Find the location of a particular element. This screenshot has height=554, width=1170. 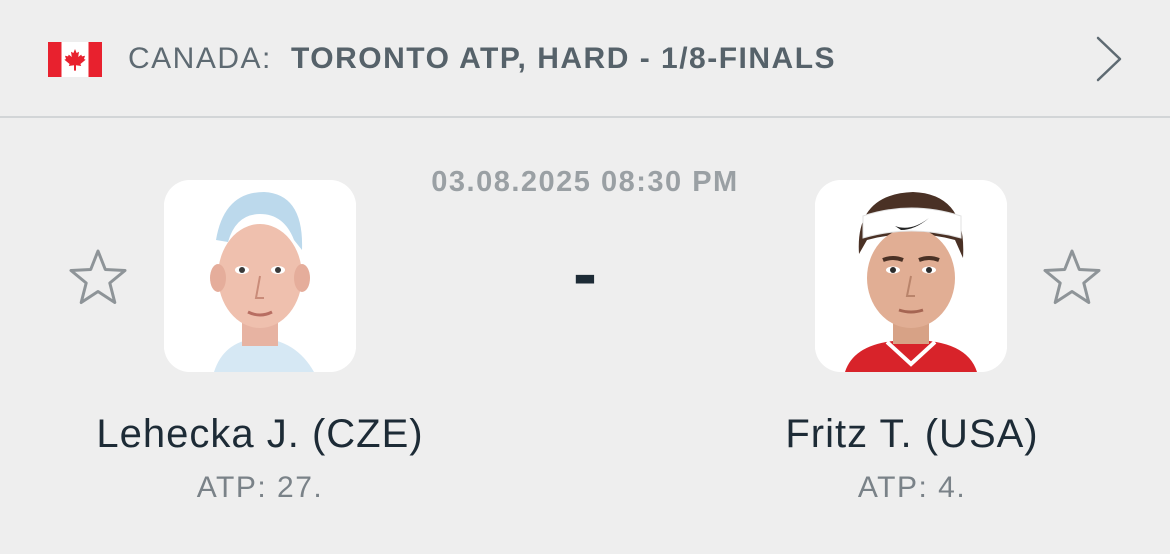

chevron-right-icon is located at coordinates (1109, 59).